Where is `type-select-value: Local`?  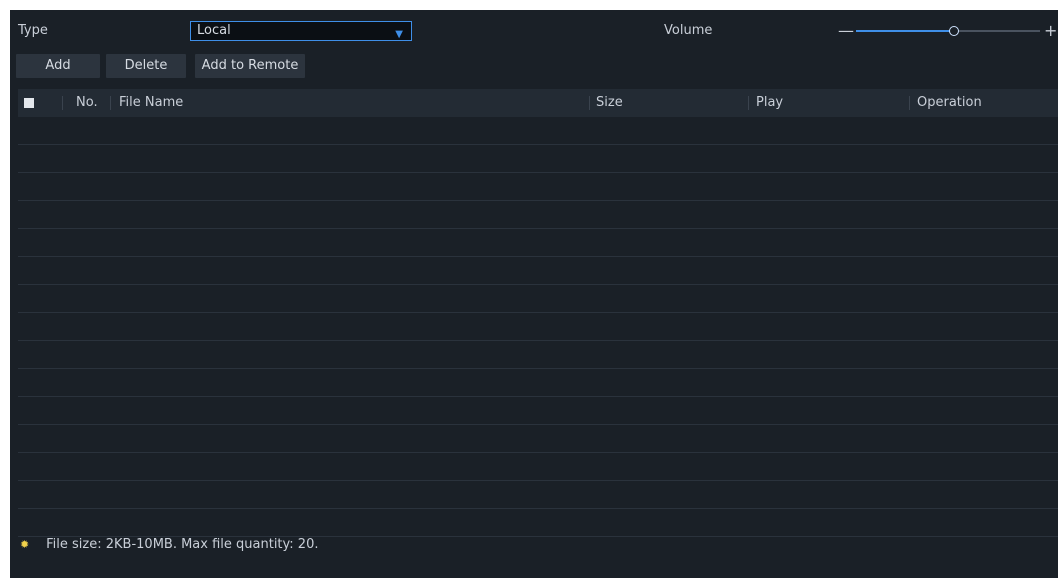
type-select-value: Local is located at coordinates (214, 30).